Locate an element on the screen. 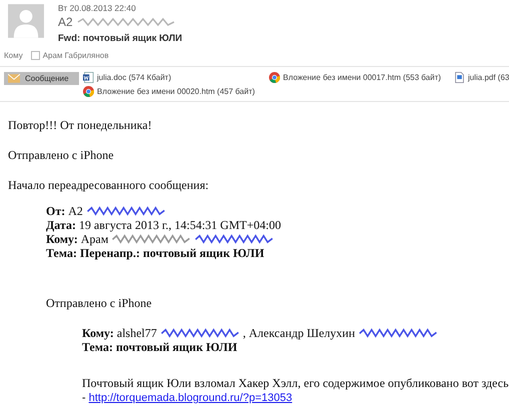  envelope-icon is located at coordinates (14, 78).